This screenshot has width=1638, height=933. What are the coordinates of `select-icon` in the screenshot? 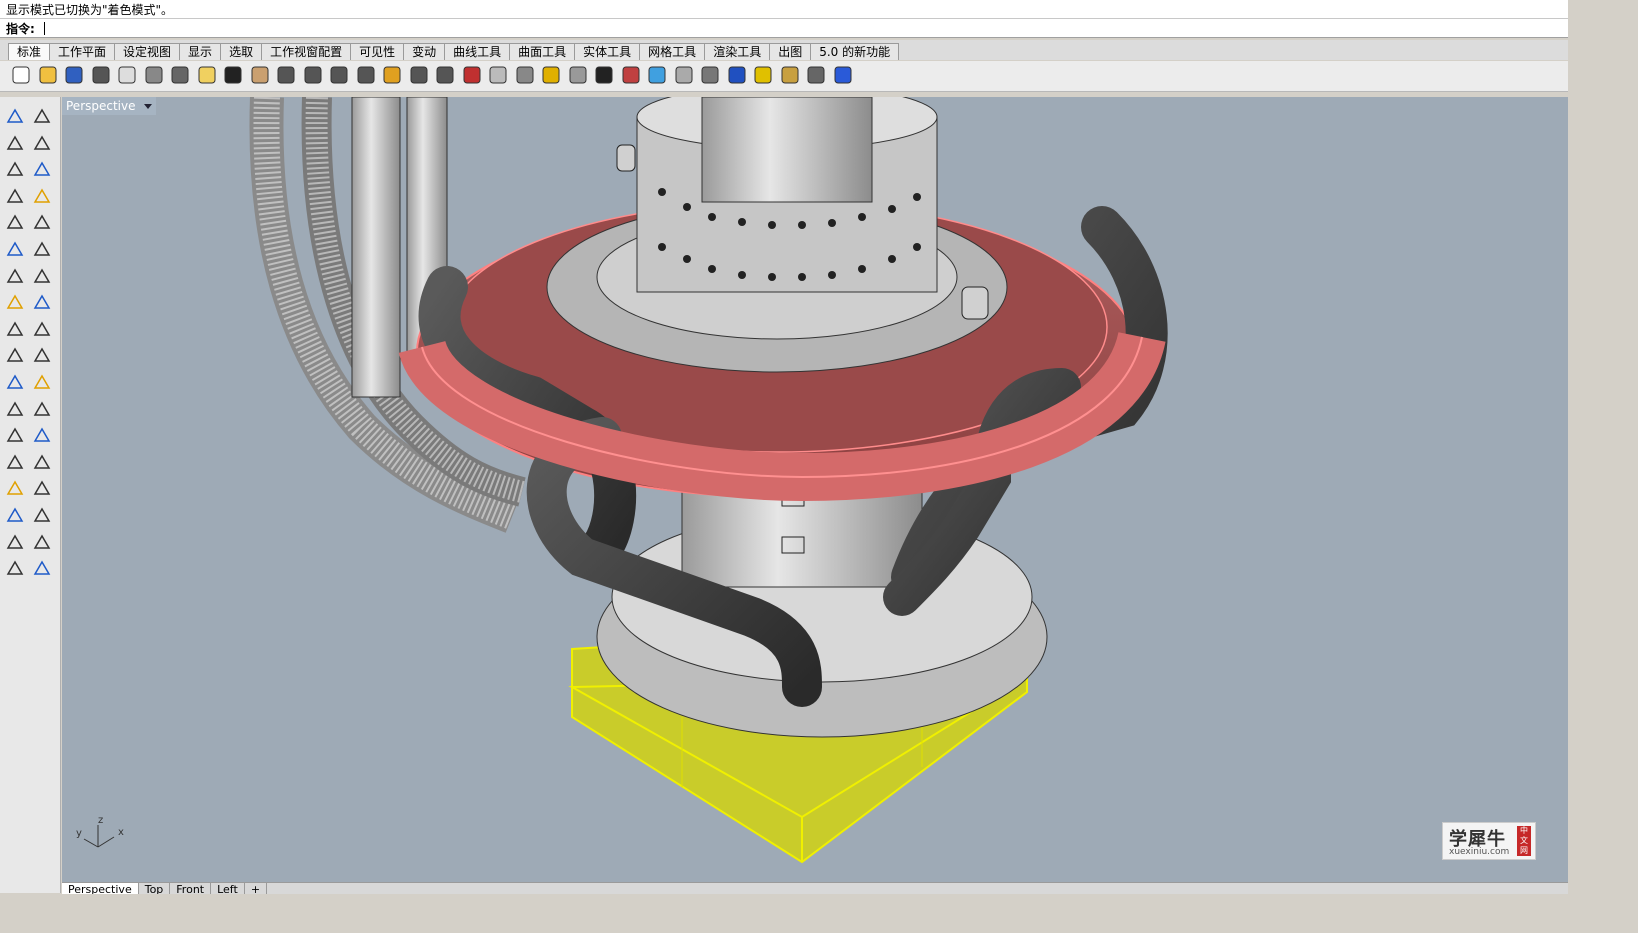 It's located at (15, 116).